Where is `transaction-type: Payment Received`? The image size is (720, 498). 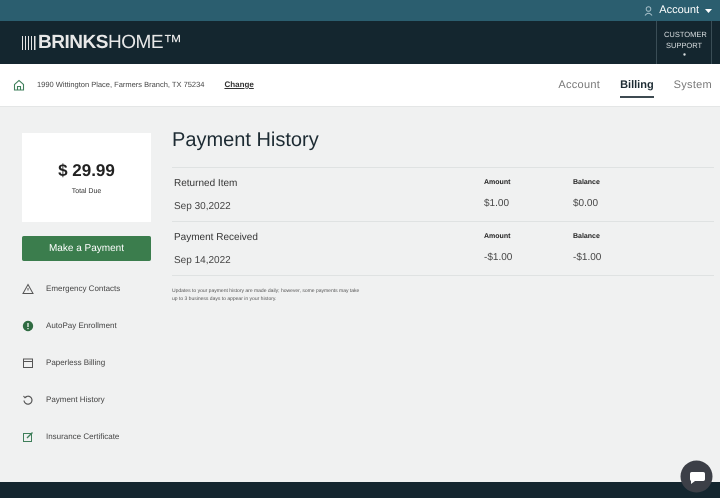
transaction-type: Payment Received is located at coordinates (216, 237).